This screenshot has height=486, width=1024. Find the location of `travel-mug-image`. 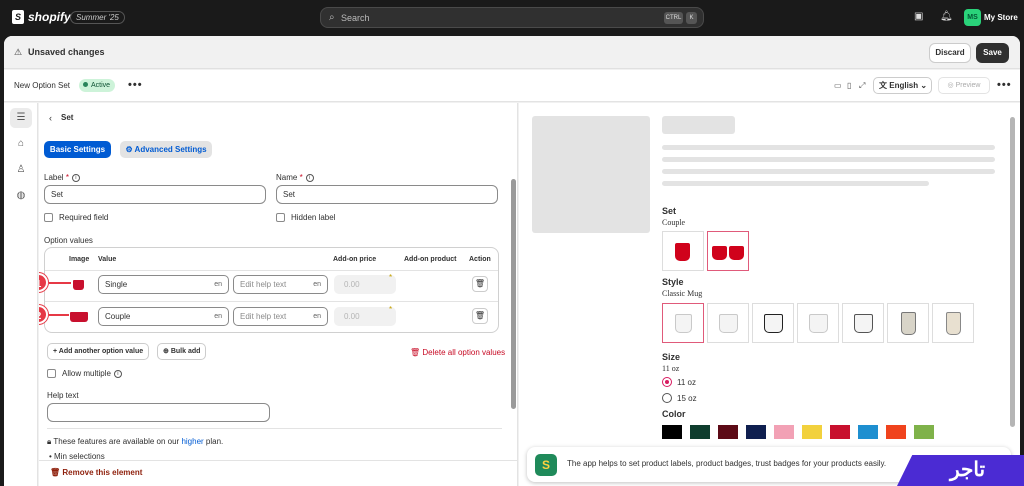

travel-mug-image is located at coordinates (908, 323).